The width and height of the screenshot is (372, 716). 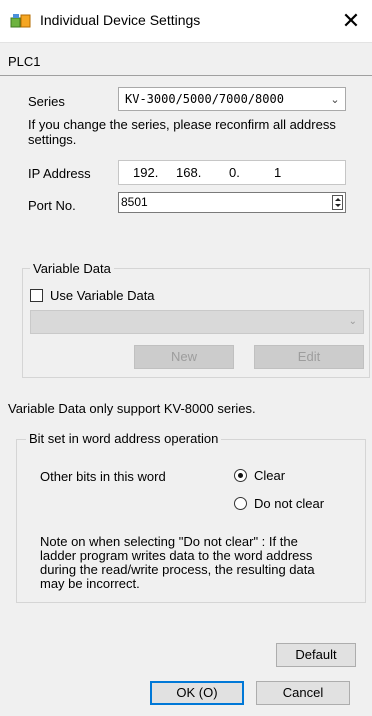 I want to click on port-value: 8501, so click(x=134, y=202).